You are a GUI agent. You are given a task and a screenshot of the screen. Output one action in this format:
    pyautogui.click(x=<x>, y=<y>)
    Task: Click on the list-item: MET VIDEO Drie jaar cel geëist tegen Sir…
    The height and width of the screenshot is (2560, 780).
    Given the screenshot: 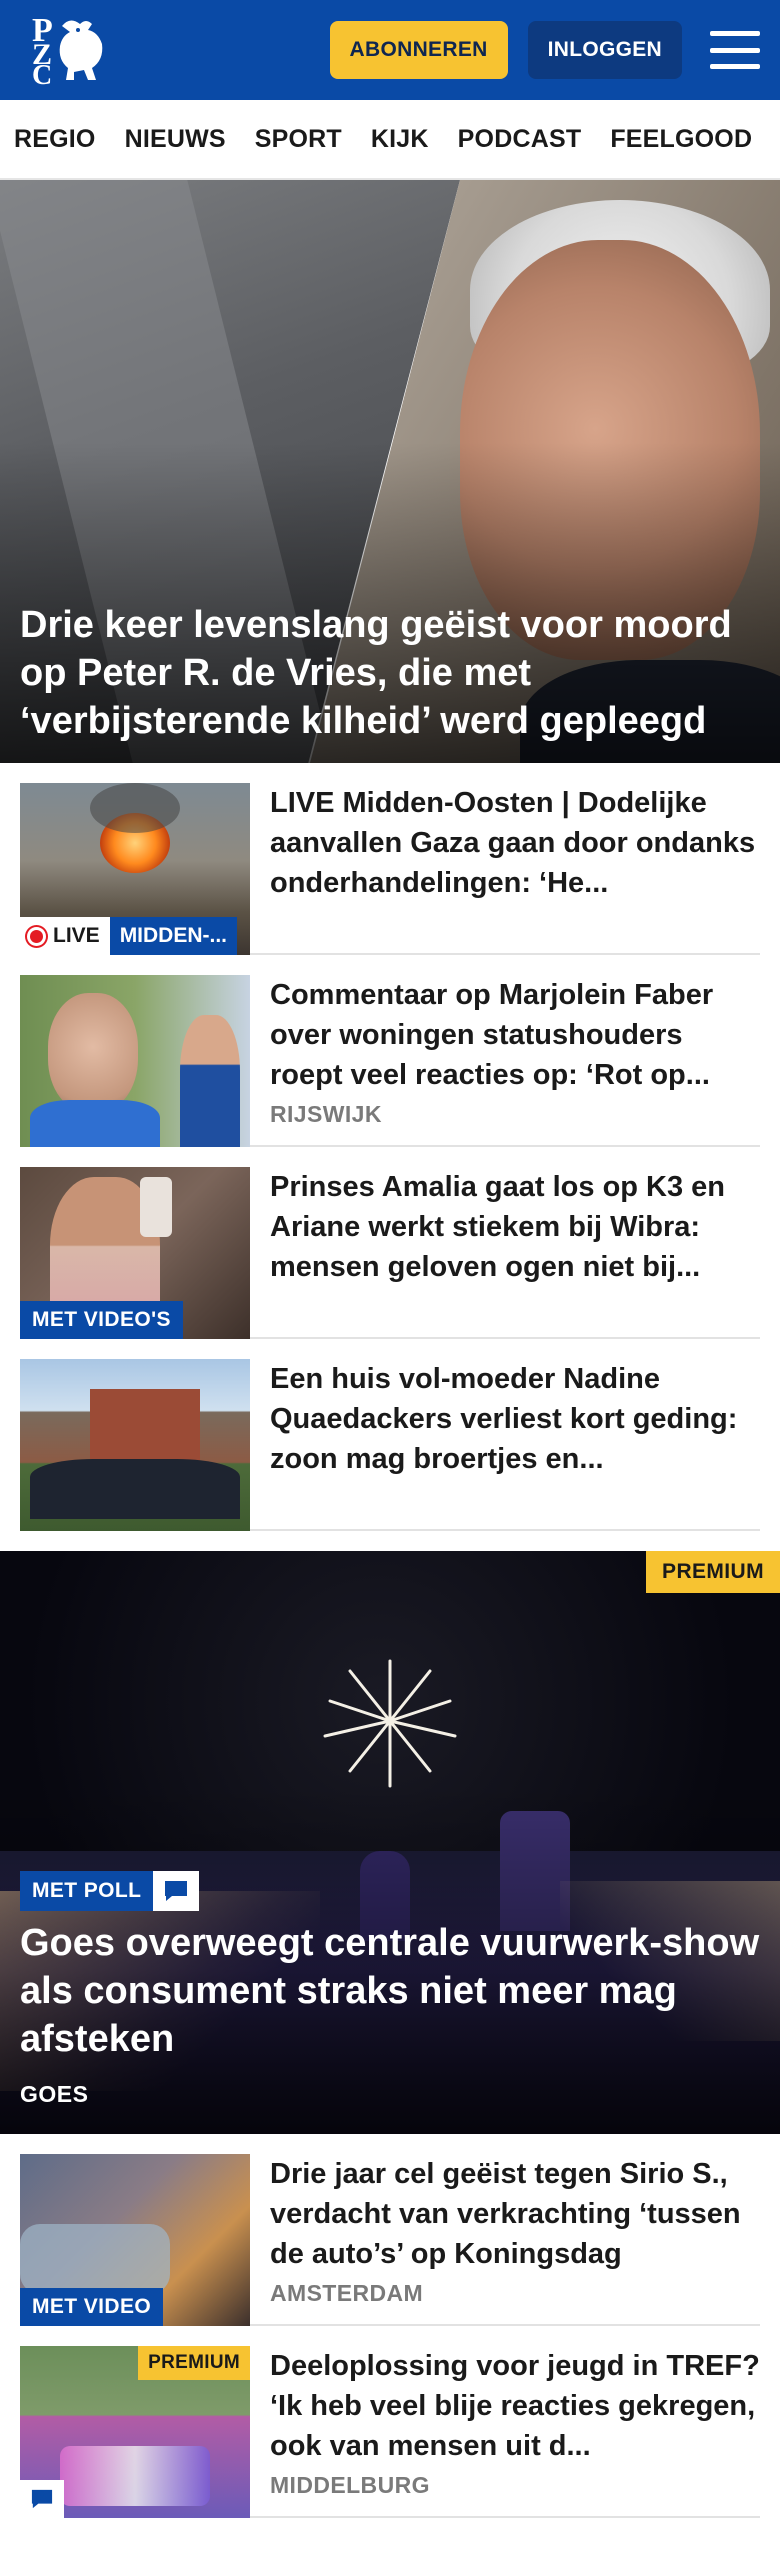 What is the action you would take?
    pyautogui.click(x=390, y=2230)
    